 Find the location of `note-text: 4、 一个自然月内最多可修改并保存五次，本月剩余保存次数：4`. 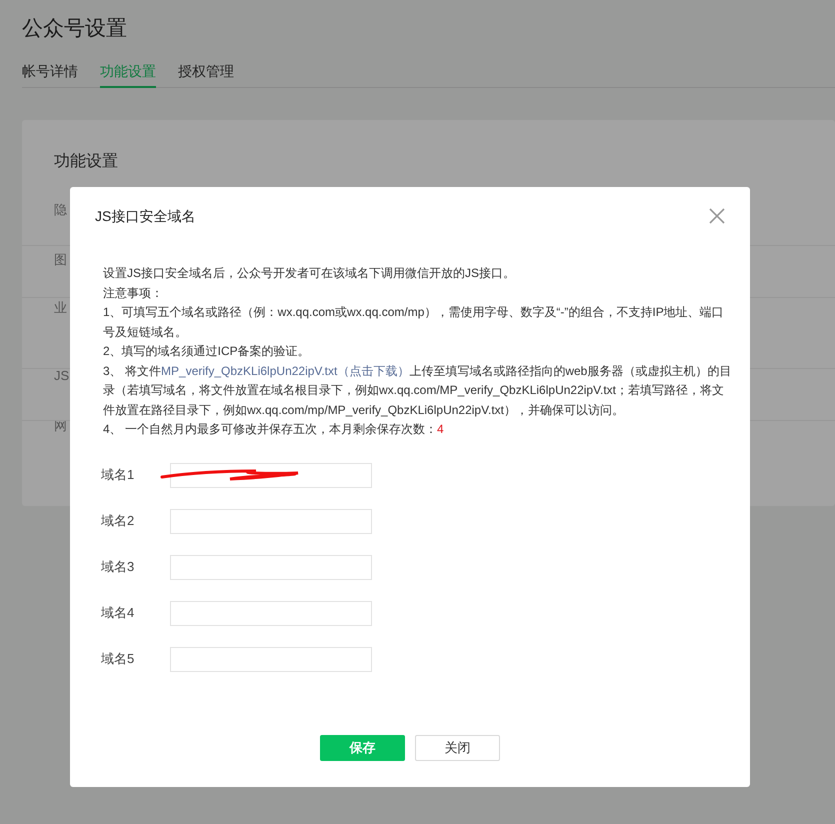

note-text: 4、 一个自然月内最多可修改并保存五次，本月剩余保存次数：4 is located at coordinates (274, 429).